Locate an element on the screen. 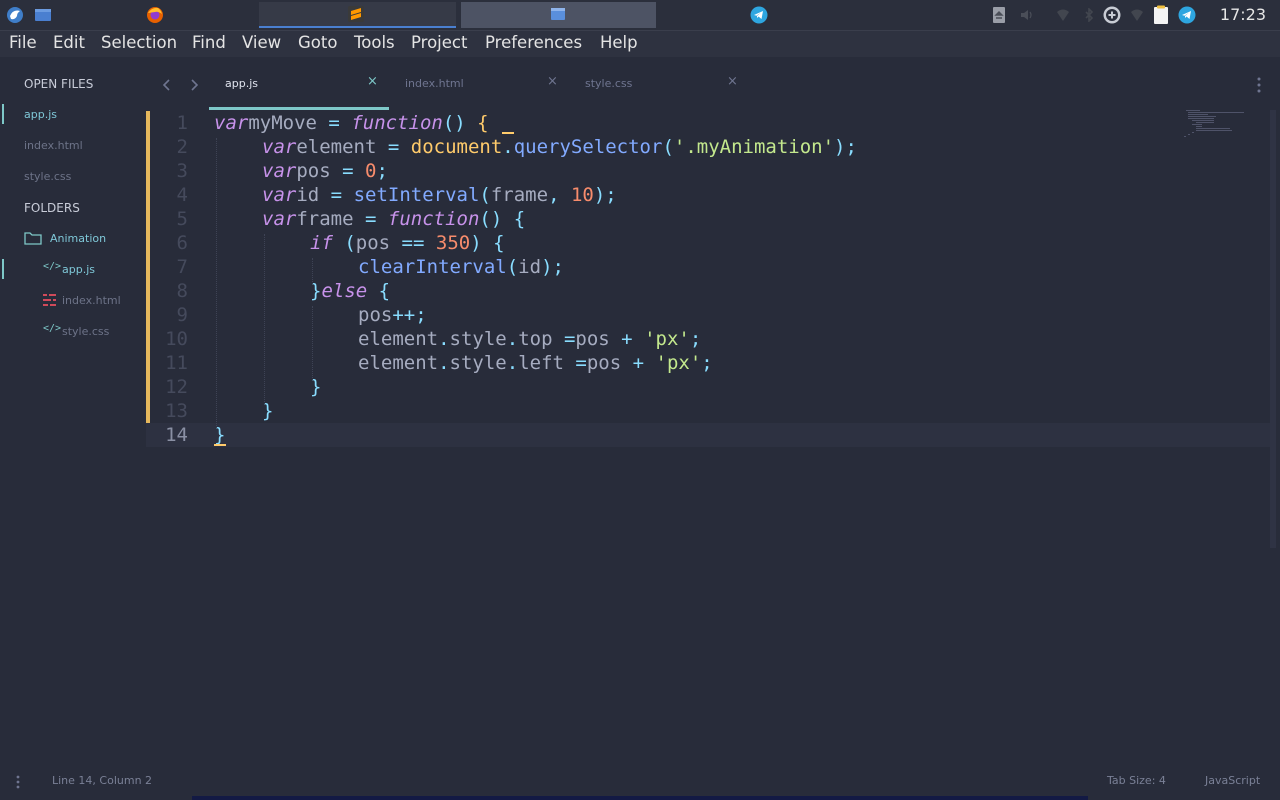 This screenshot has width=1280, height=800. current-line-highlight is located at coordinates (708, 435).